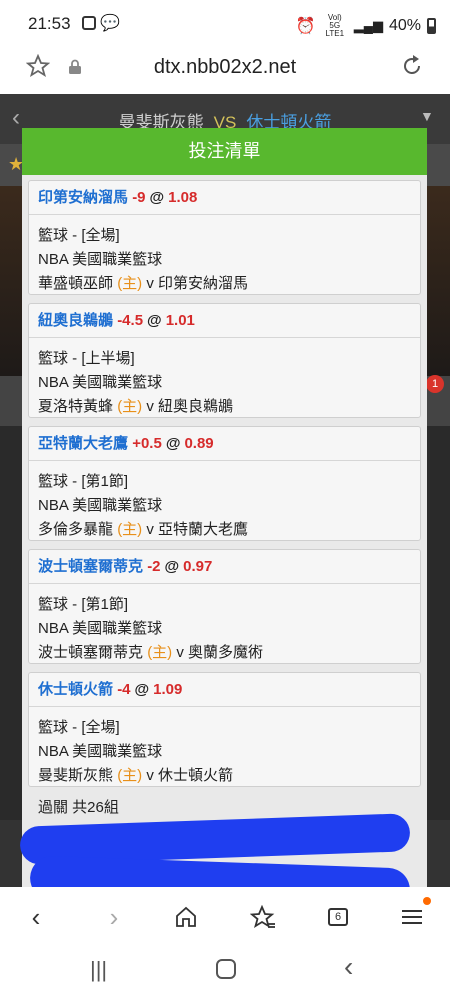 This screenshot has height=1000, width=450. I want to click on bet-selection: 紐奧良鵜鶘 -4.5 @1.01, so click(224, 321).